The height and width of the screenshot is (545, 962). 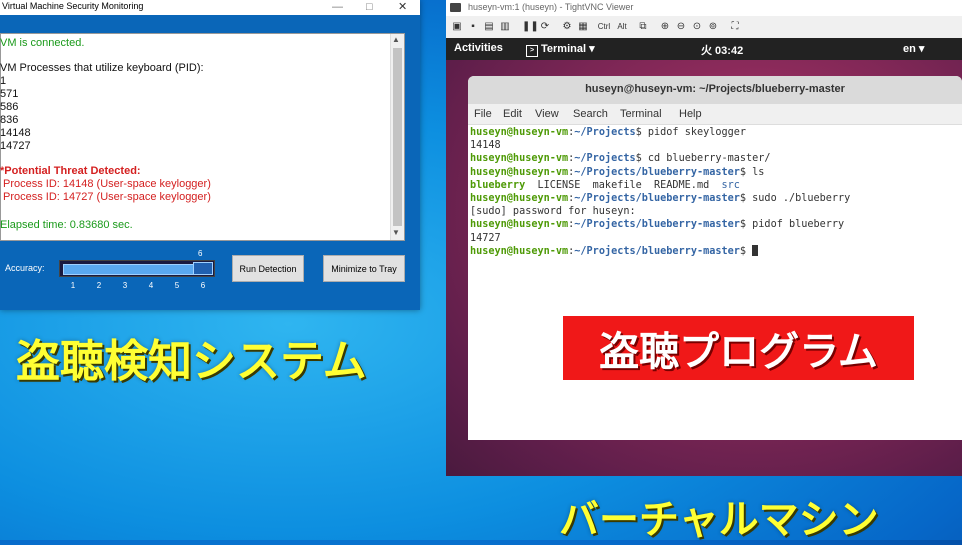 What do you see at coordinates (485, 146) in the screenshot?
I see `terminal-line: 14148` at bounding box center [485, 146].